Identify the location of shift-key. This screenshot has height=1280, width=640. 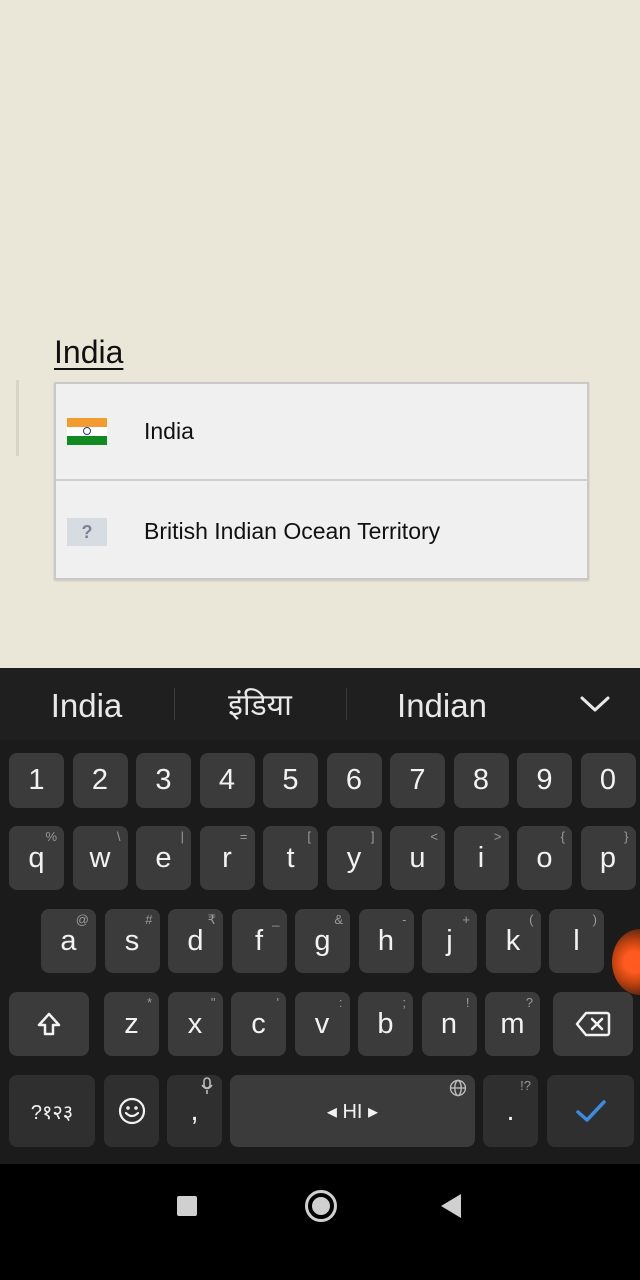
(49, 1024).